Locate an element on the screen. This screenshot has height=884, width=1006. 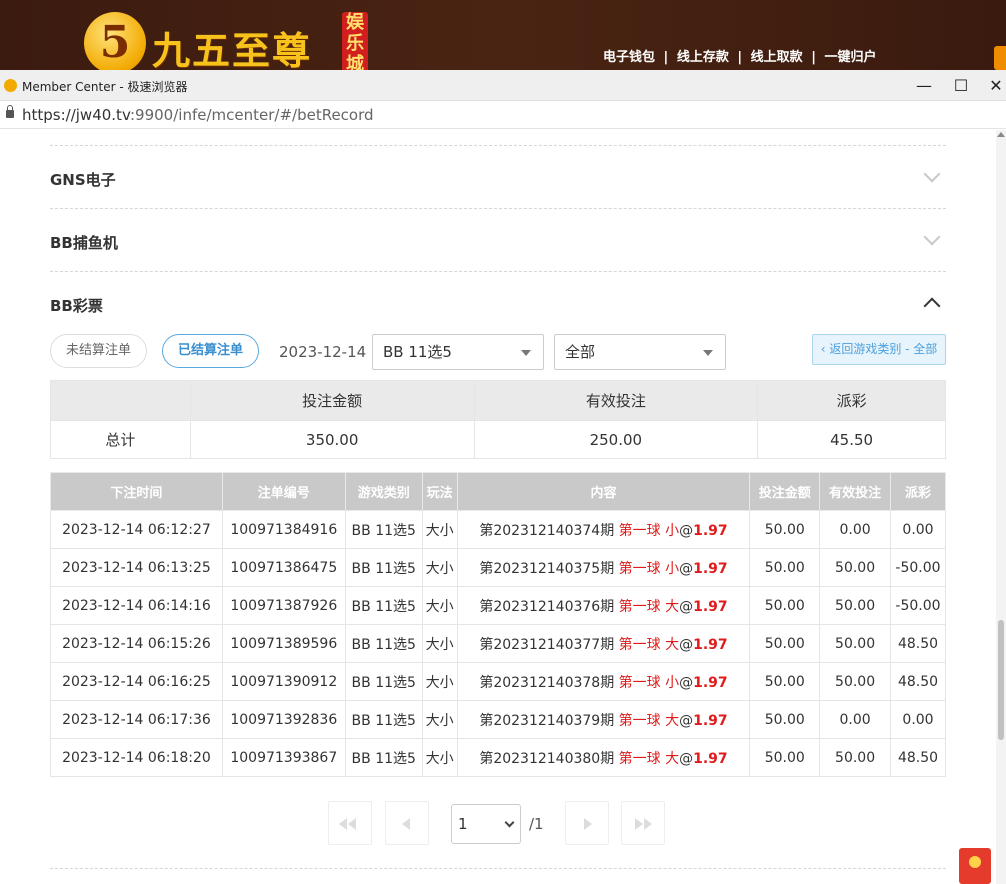
summary-table: 投注金额 有效投注 派彩 总计 350.00 250.00 45.50 is located at coordinates (498, 419).